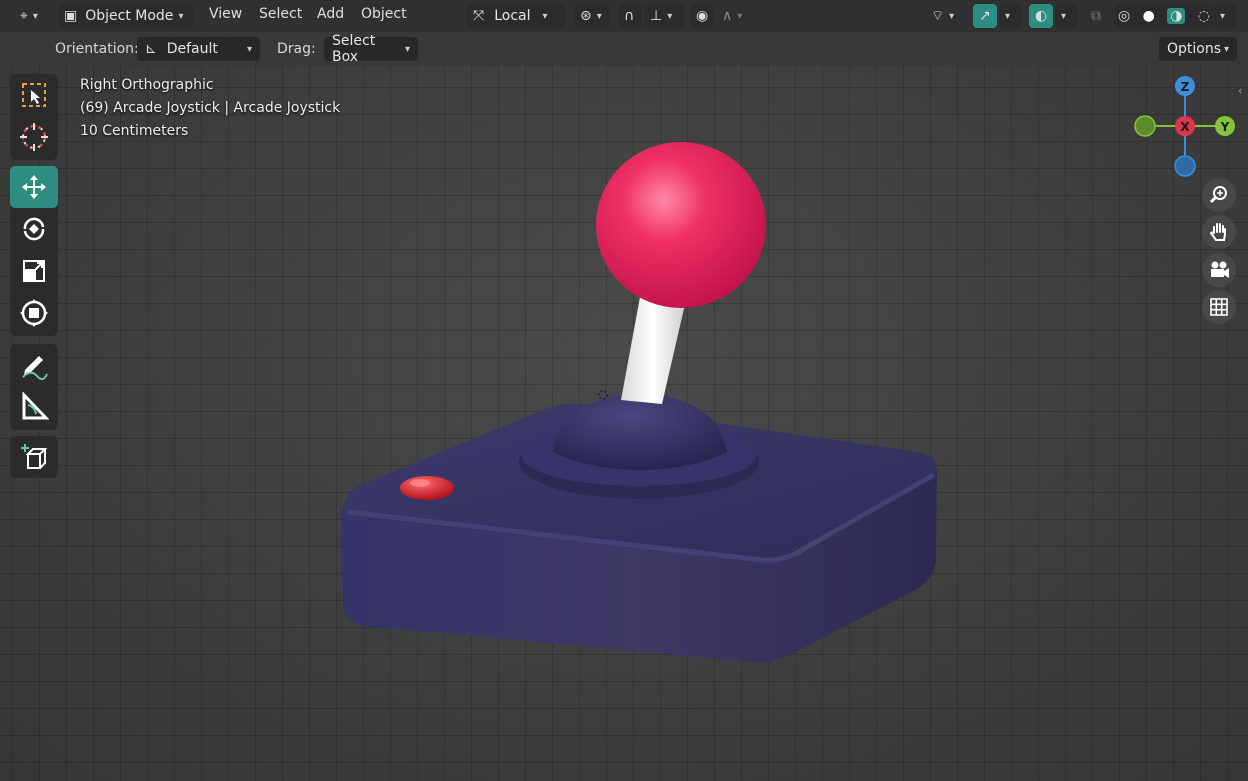 This screenshot has width=1248, height=781. I want to click on gizmo-neg-y, so click(1145, 126).